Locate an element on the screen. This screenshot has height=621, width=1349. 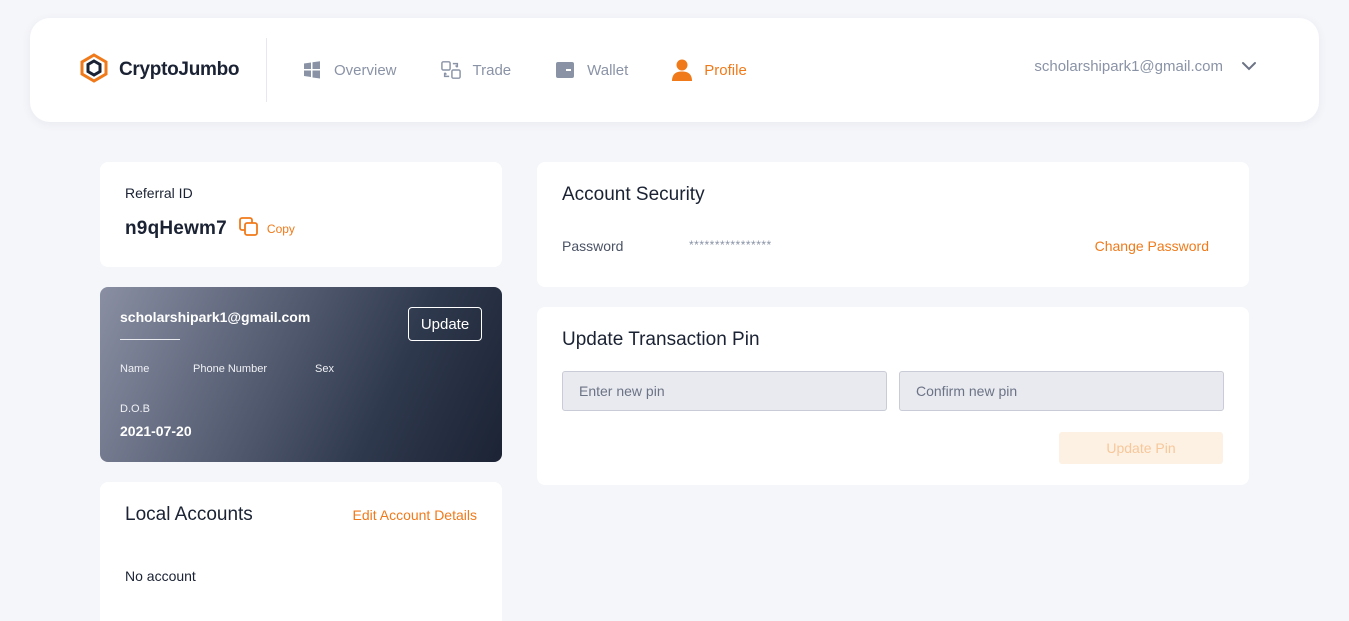
windows-grid-icon is located at coordinates (312, 70).